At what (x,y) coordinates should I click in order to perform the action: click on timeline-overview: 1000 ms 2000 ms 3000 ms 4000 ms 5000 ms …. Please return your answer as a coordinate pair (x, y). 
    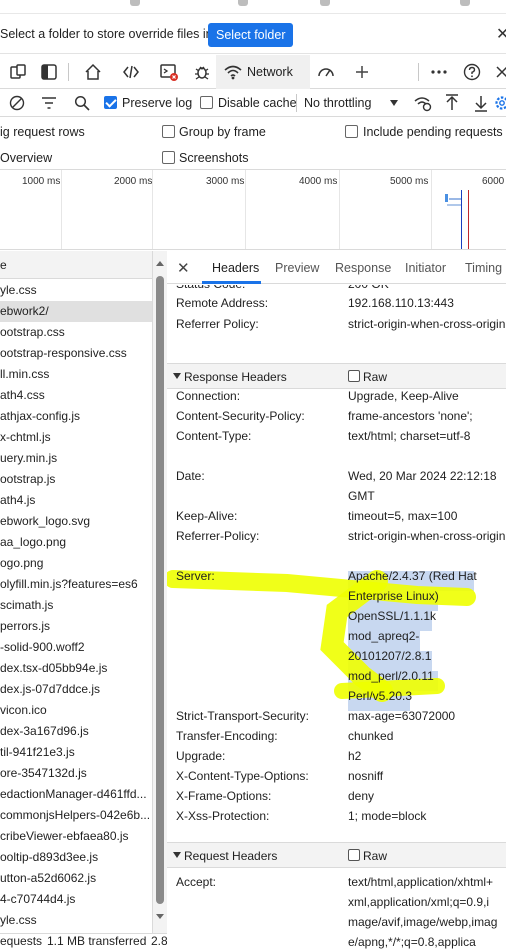
    Looking at the image, I should click on (253, 210).